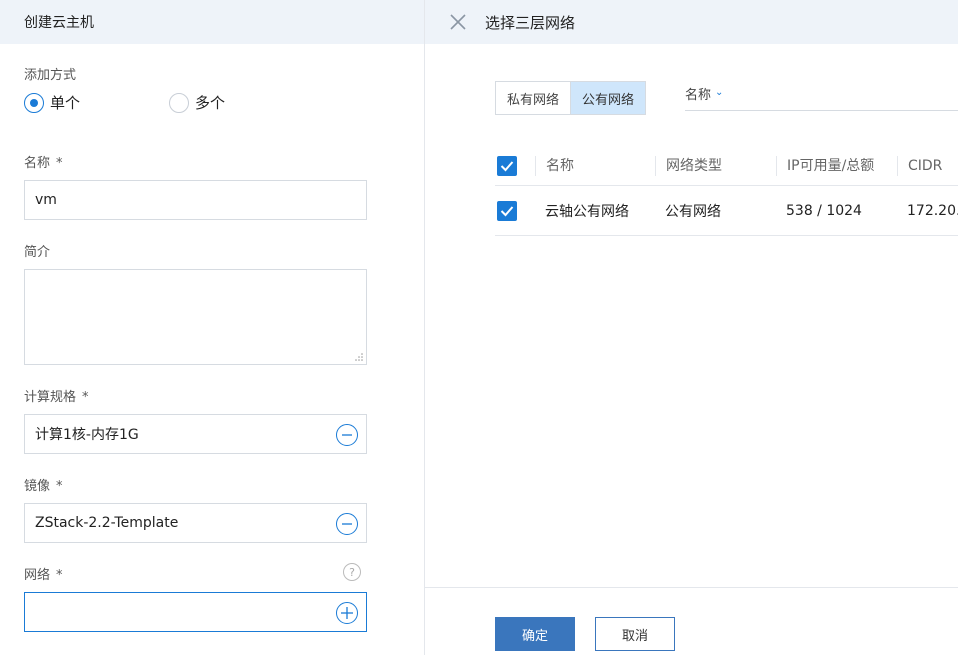 The image size is (958, 655). I want to click on panel-header: 创建云主机, so click(212, 22).